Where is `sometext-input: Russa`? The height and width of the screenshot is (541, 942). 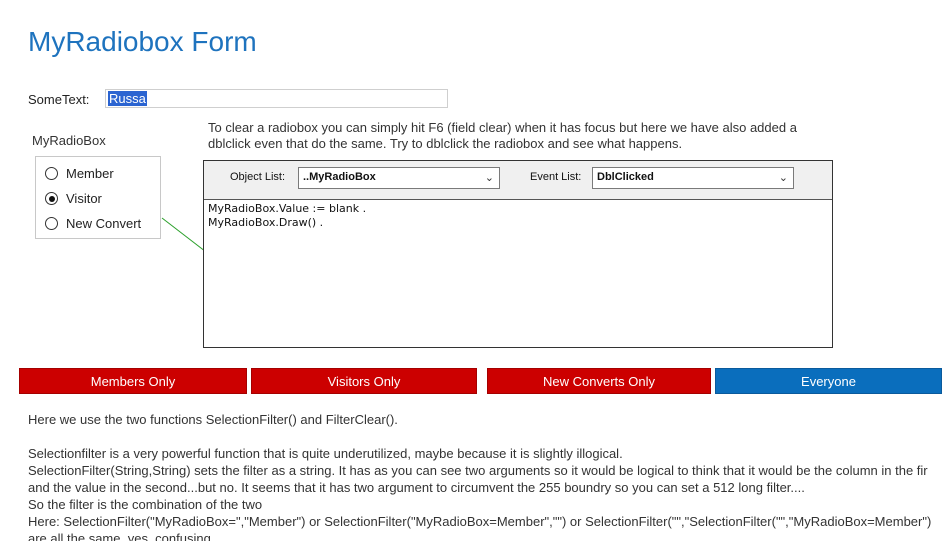 sometext-input: Russa is located at coordinates (276, 98).